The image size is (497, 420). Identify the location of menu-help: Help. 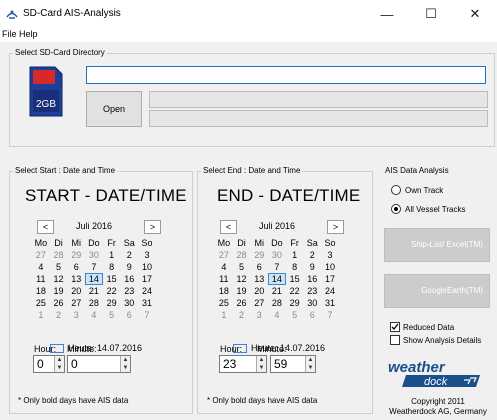
(28, 34).